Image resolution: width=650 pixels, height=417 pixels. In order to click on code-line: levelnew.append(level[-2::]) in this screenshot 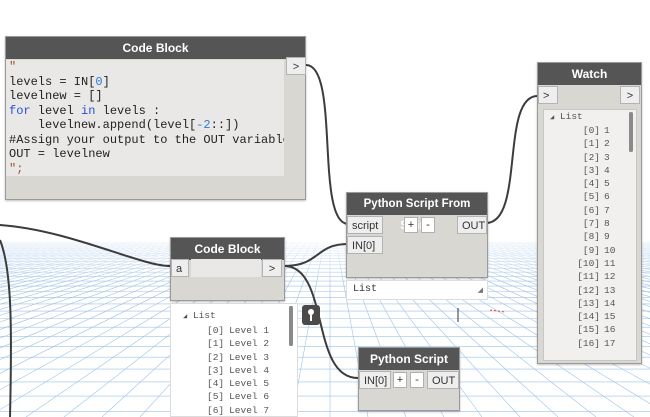, I will do `click(124, 125)`.